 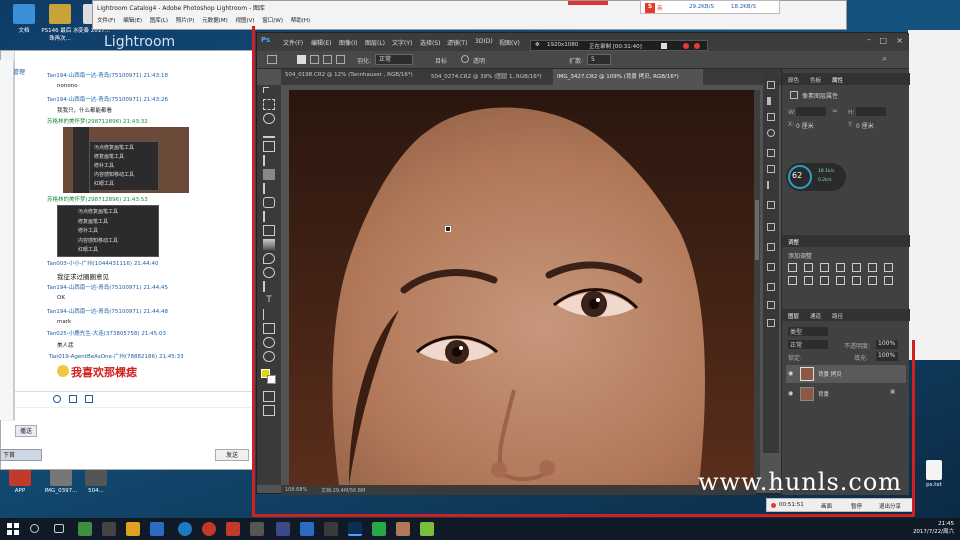 What do you see at coordinates (427, 529) in the screenshot?
I see `app-icon-lime` at bounding box center [427, 529].